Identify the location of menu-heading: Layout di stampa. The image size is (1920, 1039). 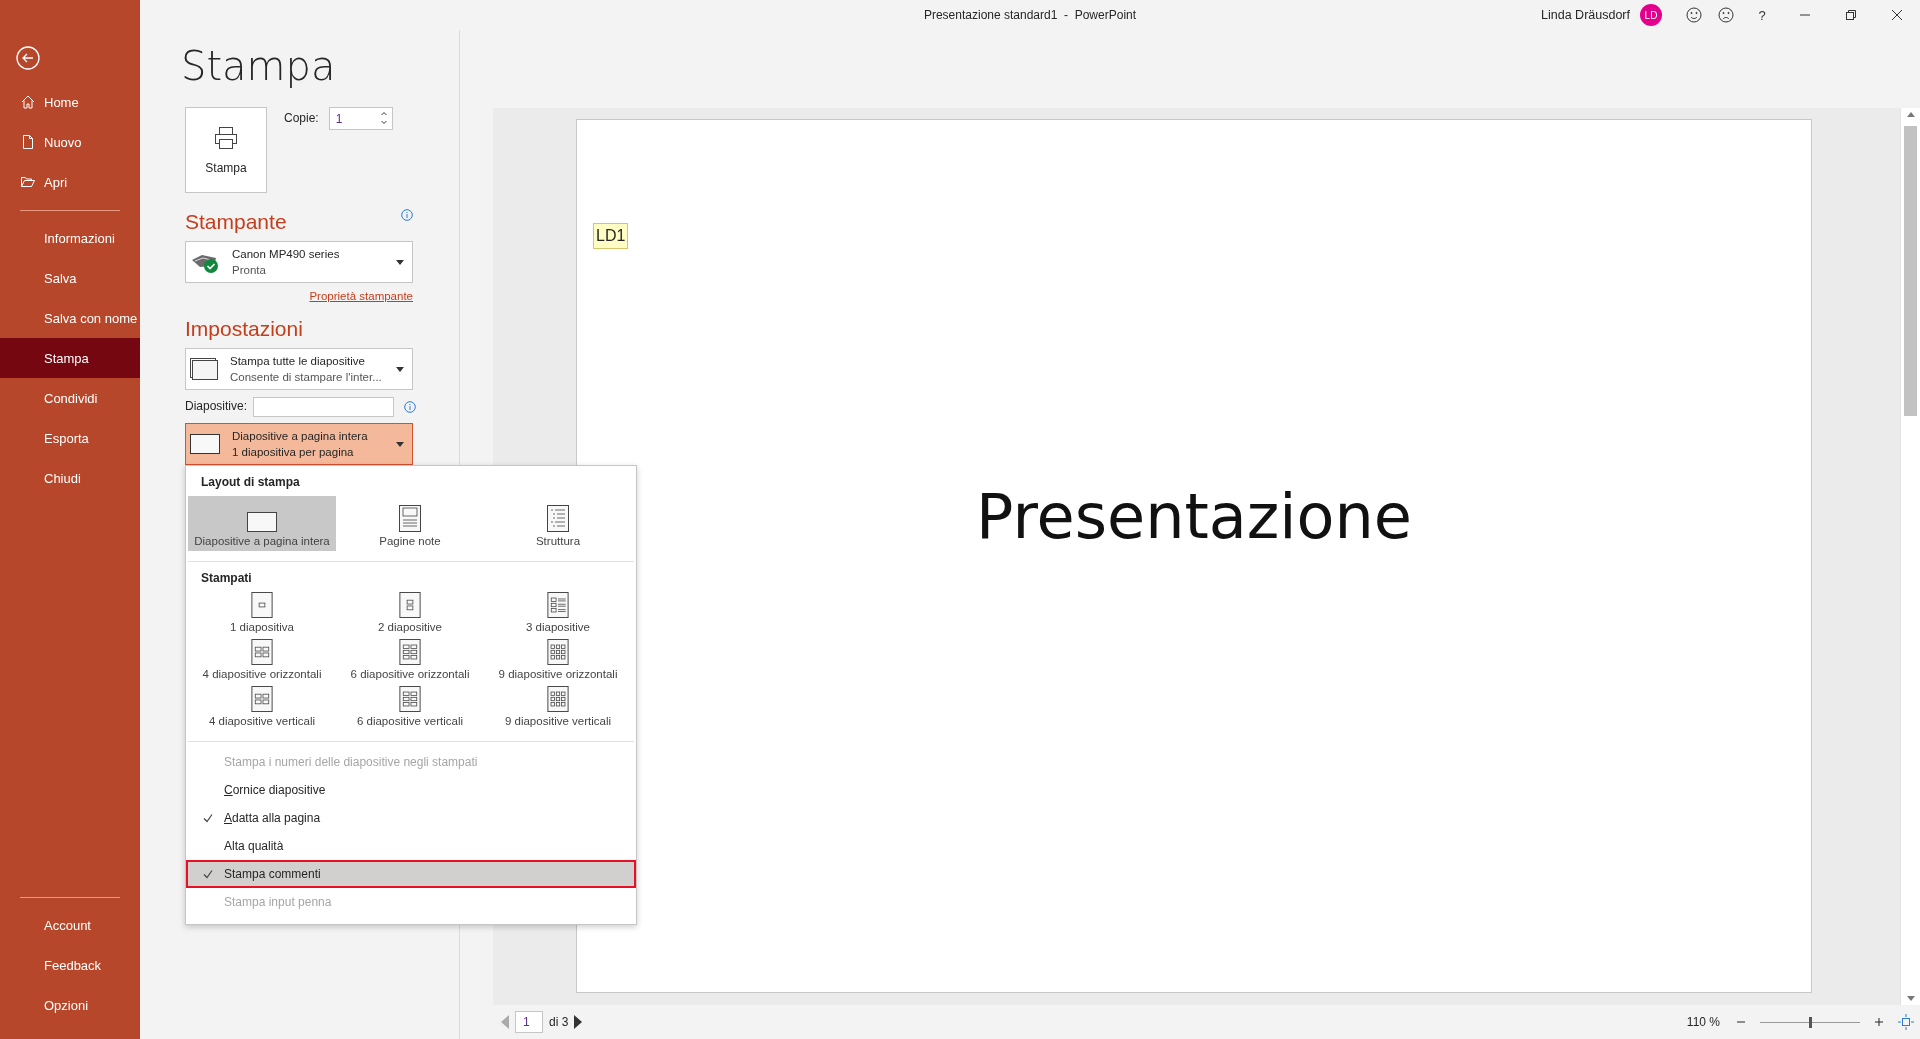
(250, 482).